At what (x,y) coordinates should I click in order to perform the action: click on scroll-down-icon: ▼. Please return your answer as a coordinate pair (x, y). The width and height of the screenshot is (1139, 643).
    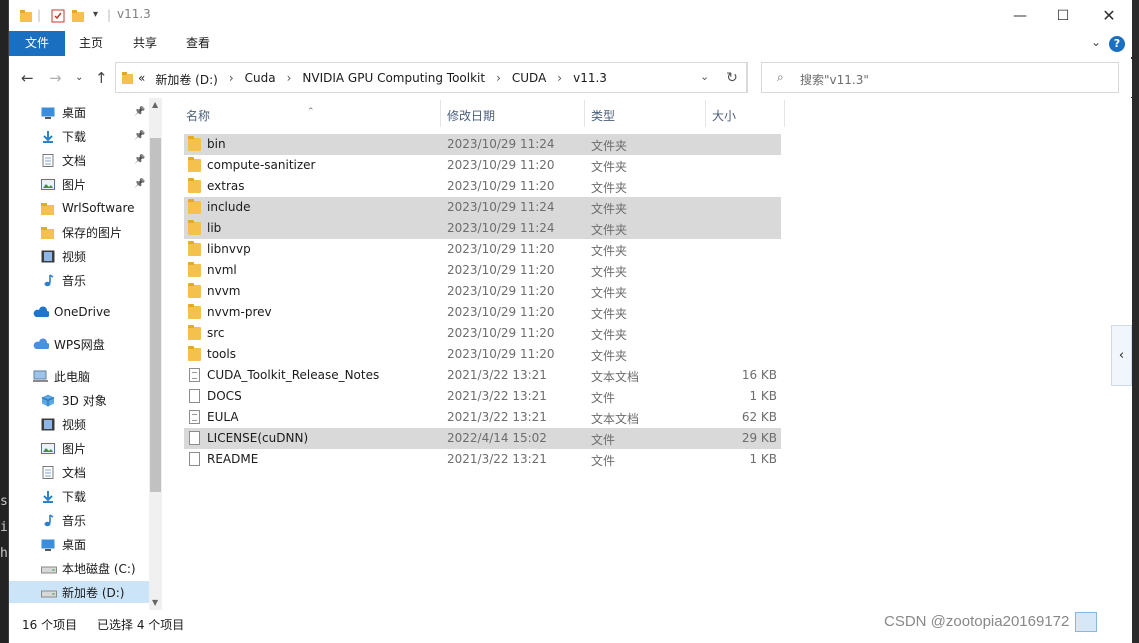
    Looking at the image, I should click on (155, 602).